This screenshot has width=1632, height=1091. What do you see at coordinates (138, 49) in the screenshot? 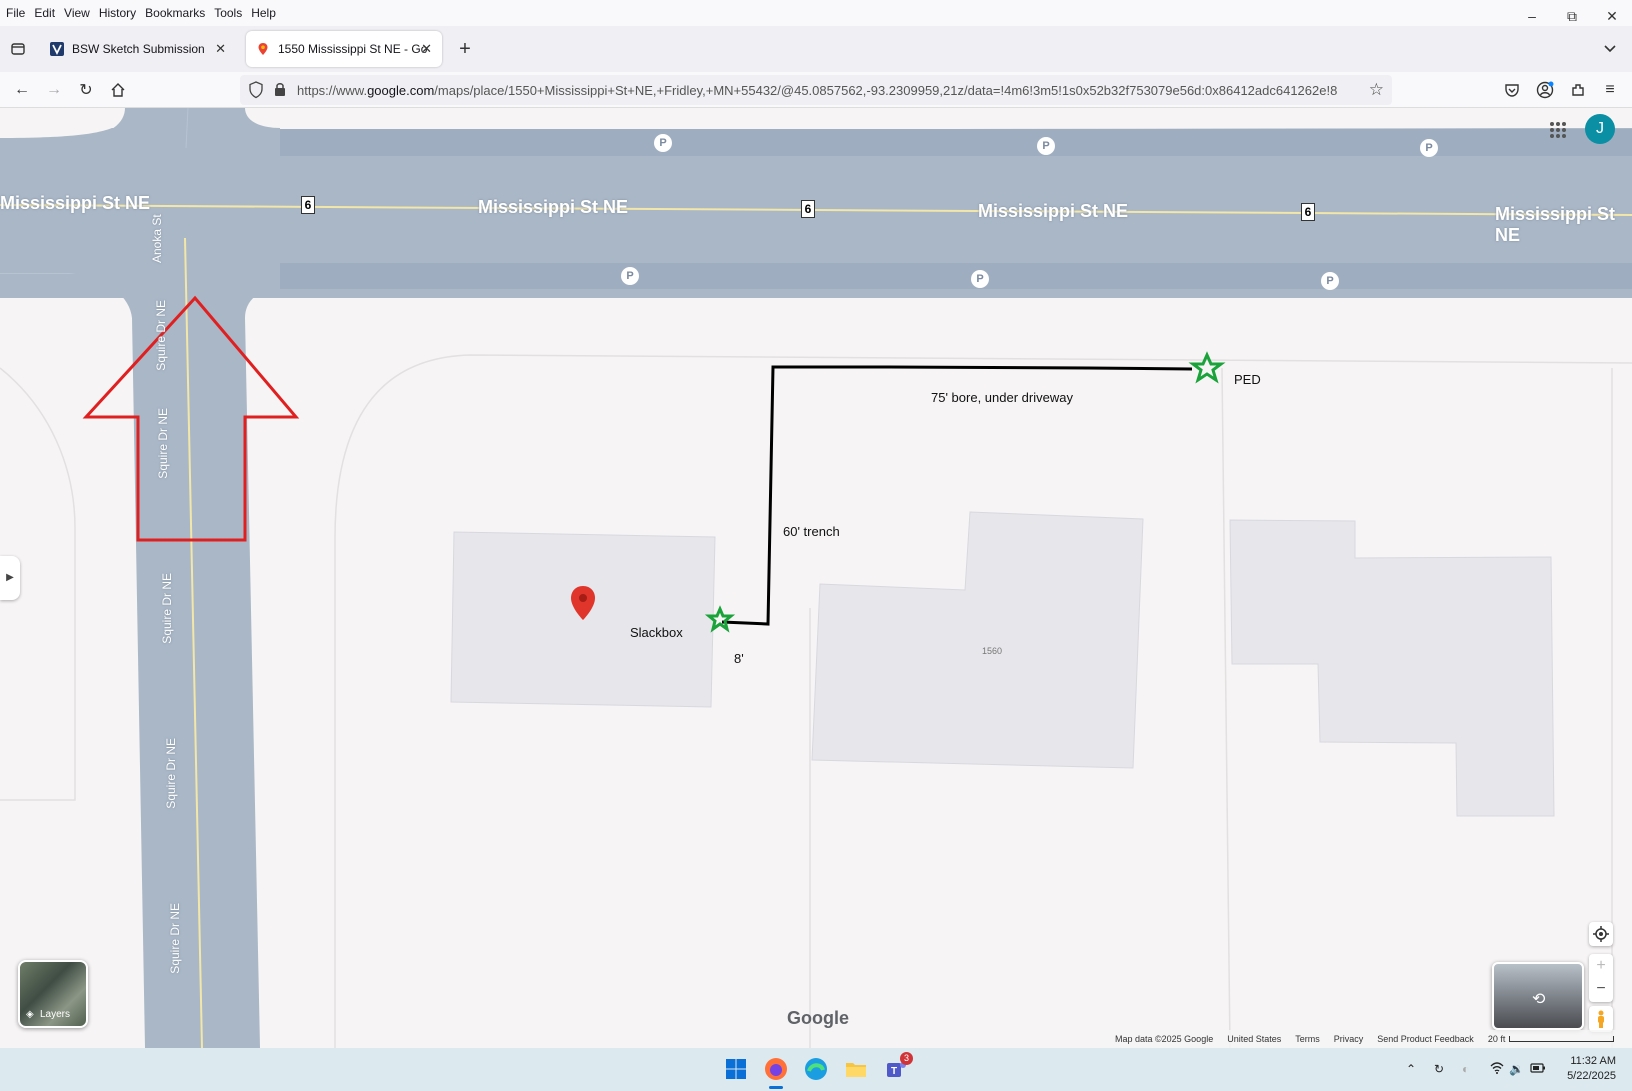
I see `tab-bsw-sketch: BSW Sketch Submission ✕` at bounding box center [138, 49].